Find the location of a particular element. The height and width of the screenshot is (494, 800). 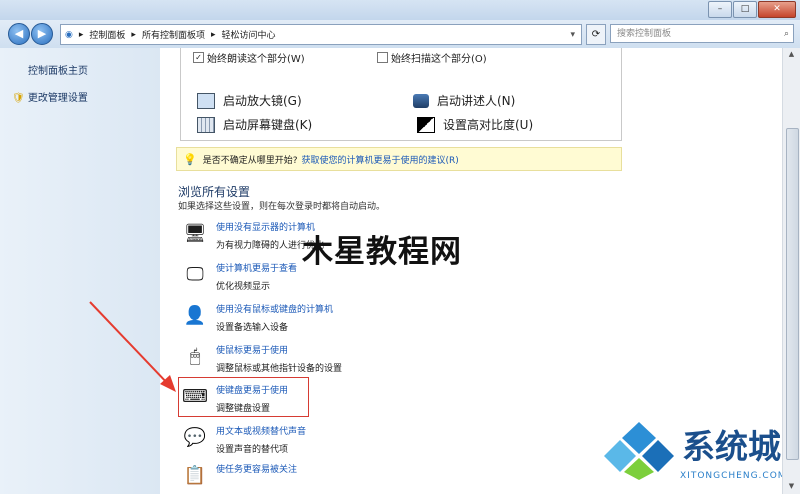

logo-subtext: XITONGCHENG.COM is located at coordinates (733, 476).